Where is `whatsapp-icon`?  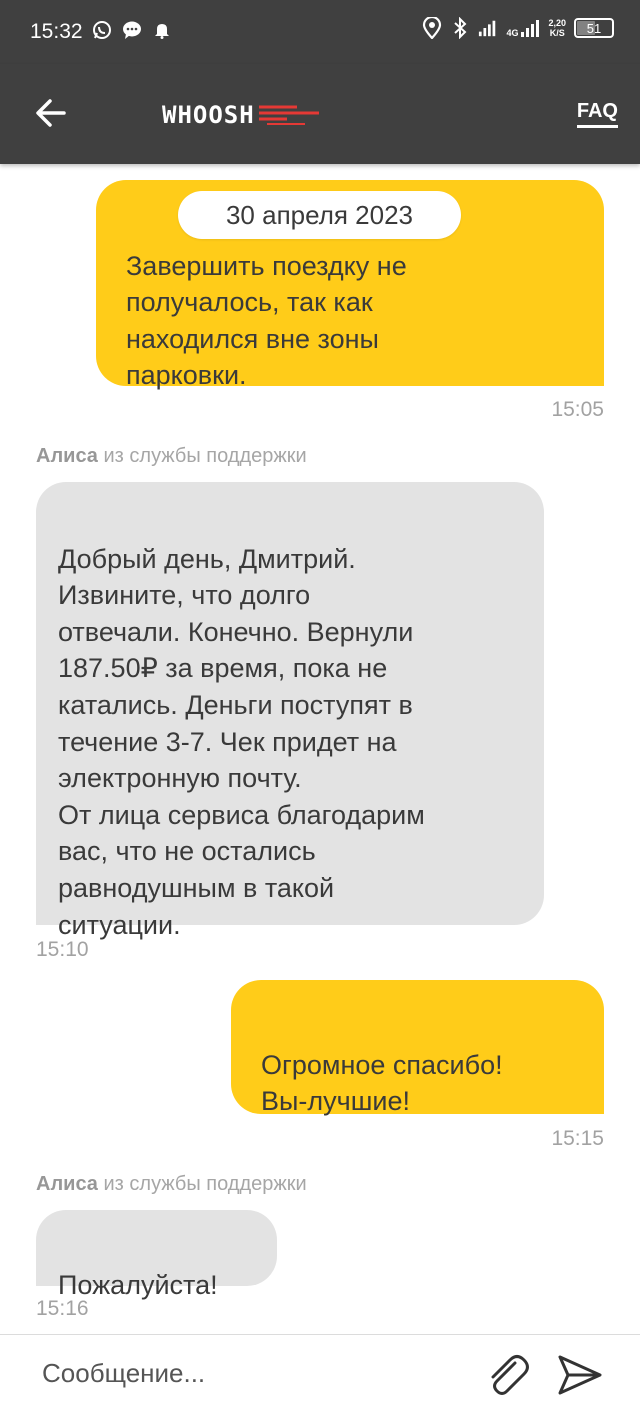
whatsapp-icon is located at coordinates (102, 30).